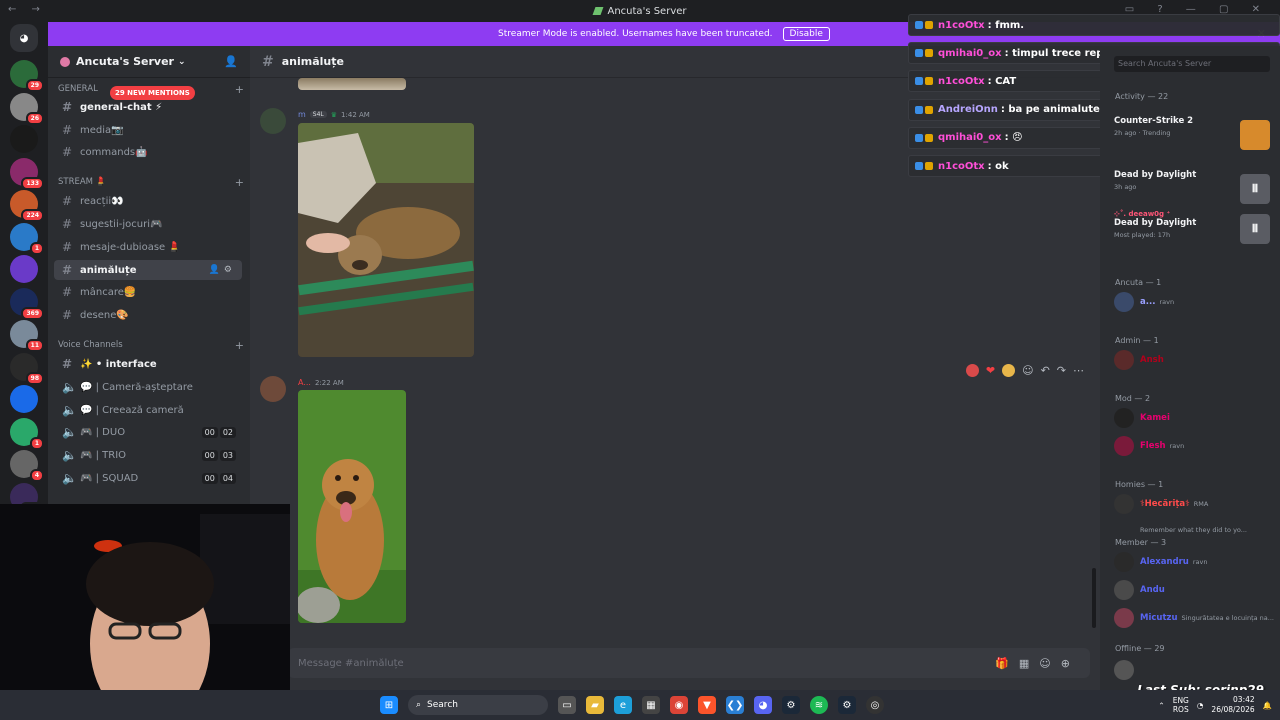 The width and height of the screenshot is (1280, 720). I want to click on edge-icon: e, so click(623, 705).